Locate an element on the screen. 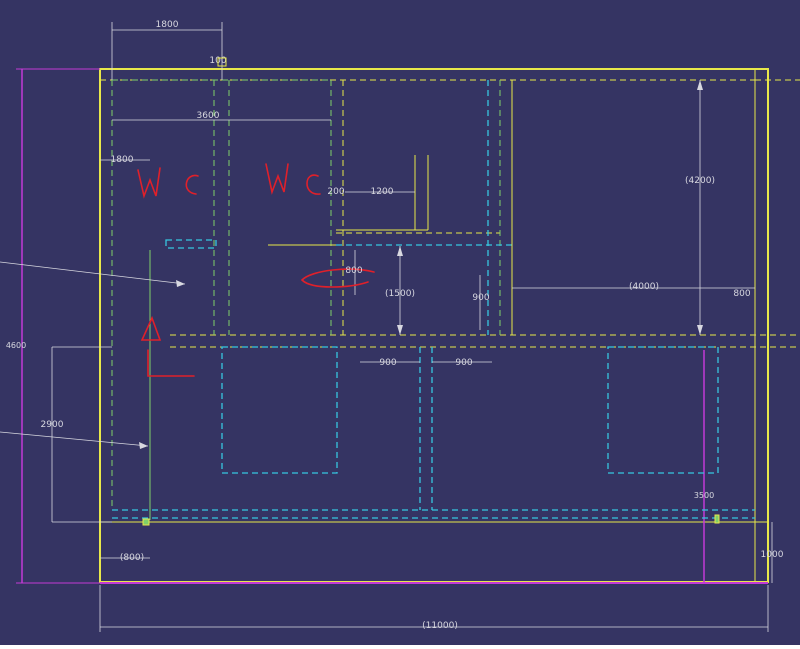 The image size is (800, 649). label-4000: (4000) is located at coordinates (644, 287).